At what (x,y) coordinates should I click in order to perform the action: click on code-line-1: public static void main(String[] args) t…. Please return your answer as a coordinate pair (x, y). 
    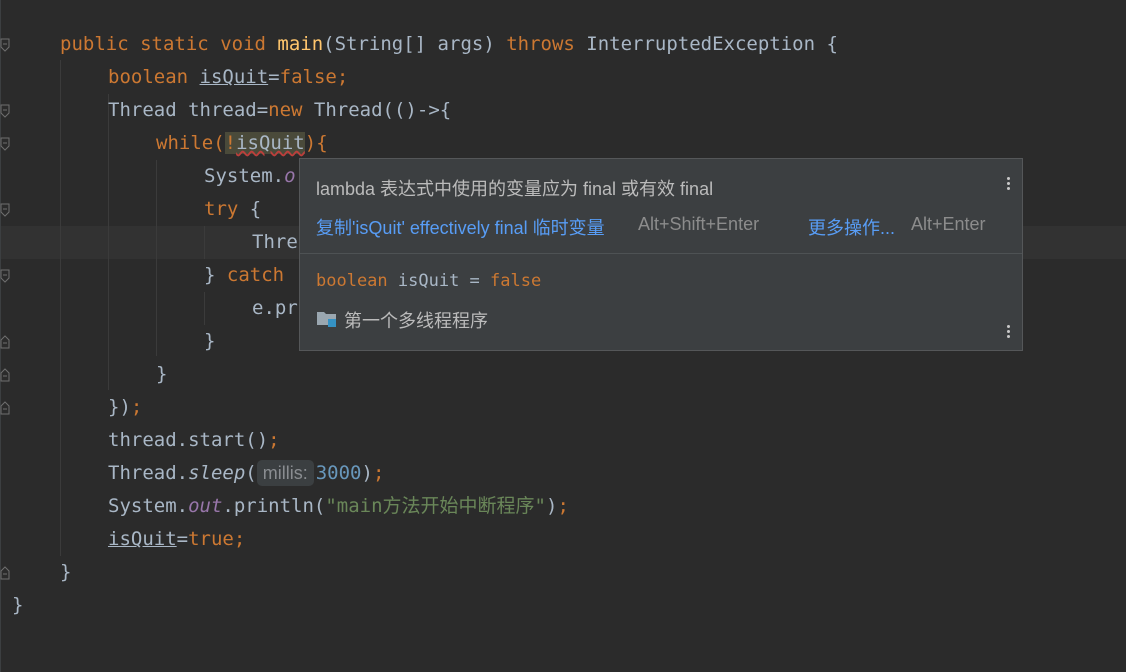
    Looking at the image, I should click on (449, 44).